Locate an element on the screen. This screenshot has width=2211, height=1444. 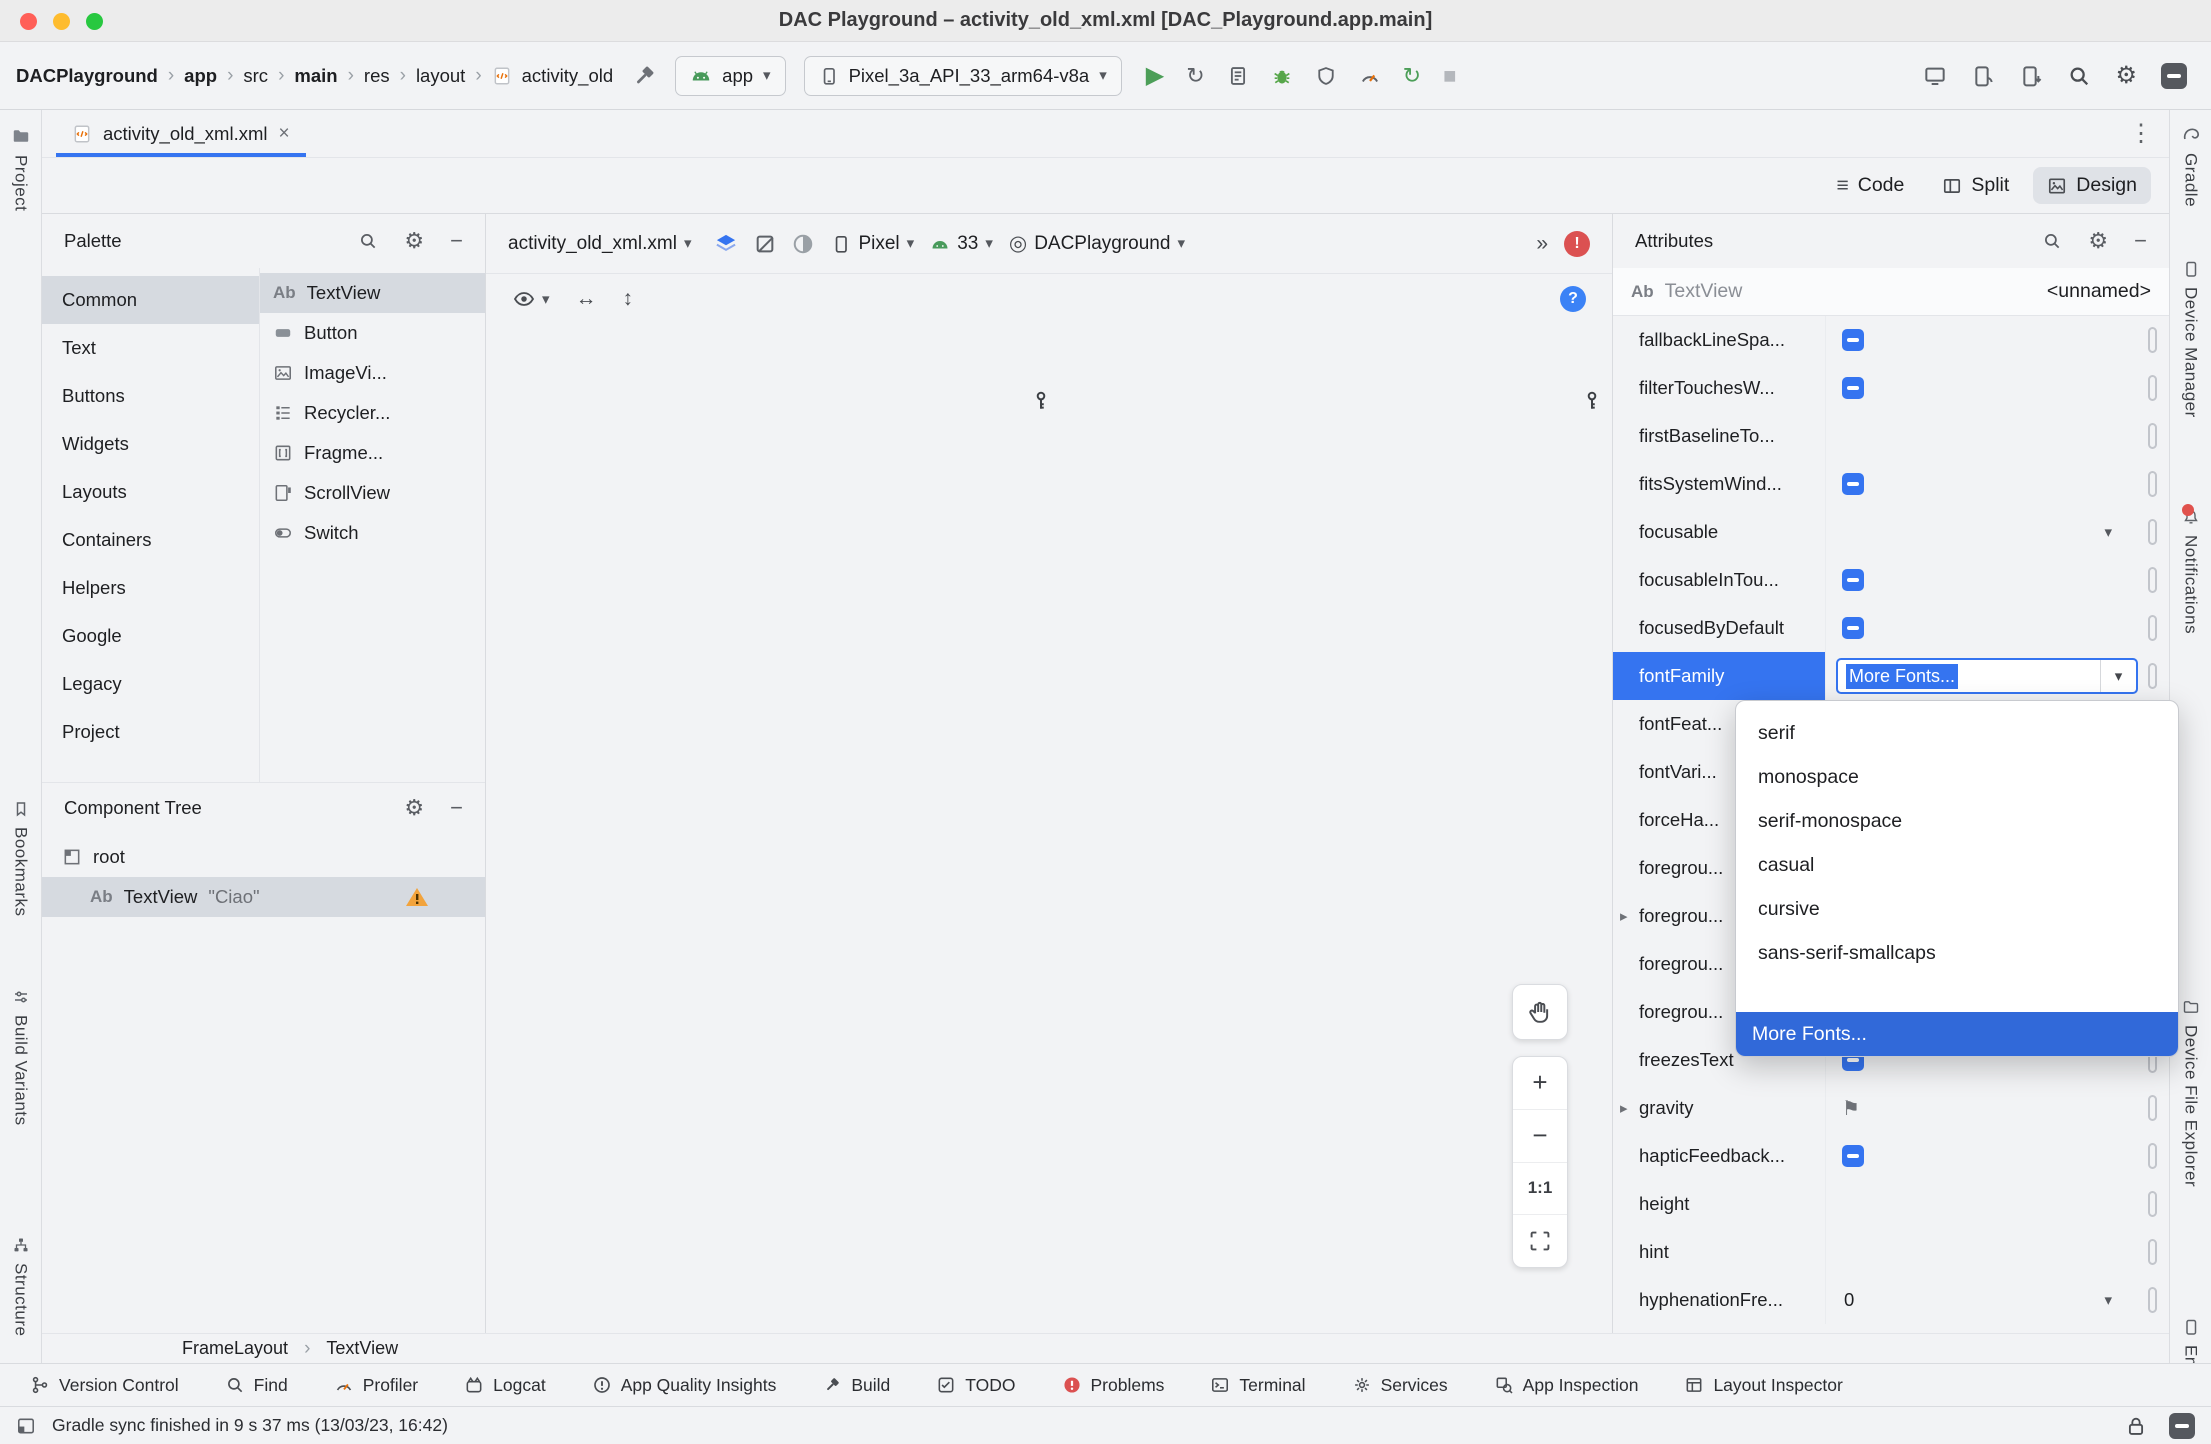
flag-icon: ⚑ is located at coordinates (1851, 1108).